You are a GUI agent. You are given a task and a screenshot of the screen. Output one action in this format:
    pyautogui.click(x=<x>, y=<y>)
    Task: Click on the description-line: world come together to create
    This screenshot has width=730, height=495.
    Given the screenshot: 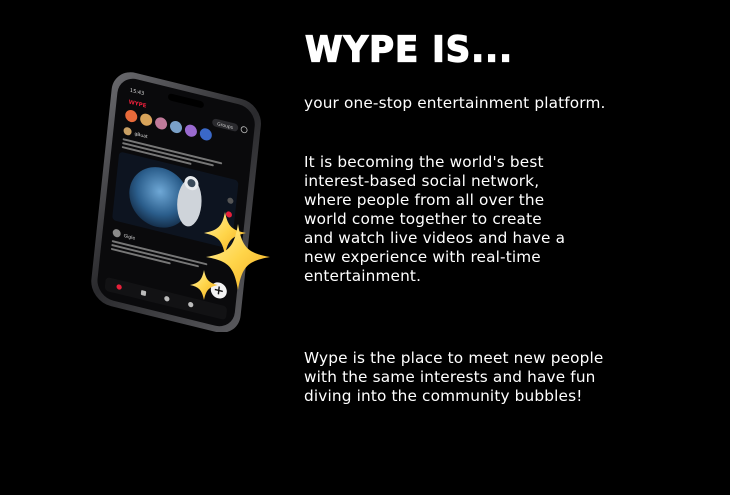 What is the action you would take?
    pyautogui.click(x=423, y=219)
    